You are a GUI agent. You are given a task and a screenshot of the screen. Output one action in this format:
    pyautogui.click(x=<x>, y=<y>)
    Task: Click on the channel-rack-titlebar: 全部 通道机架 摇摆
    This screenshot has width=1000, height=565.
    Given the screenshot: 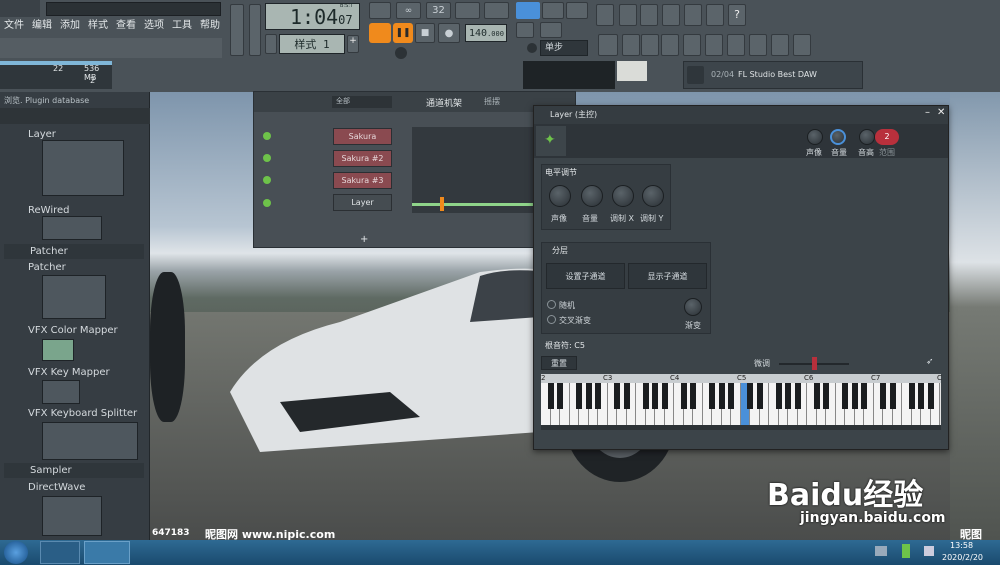 What is the action you would take?
    pyautogui.click(x=414, y=102)
    